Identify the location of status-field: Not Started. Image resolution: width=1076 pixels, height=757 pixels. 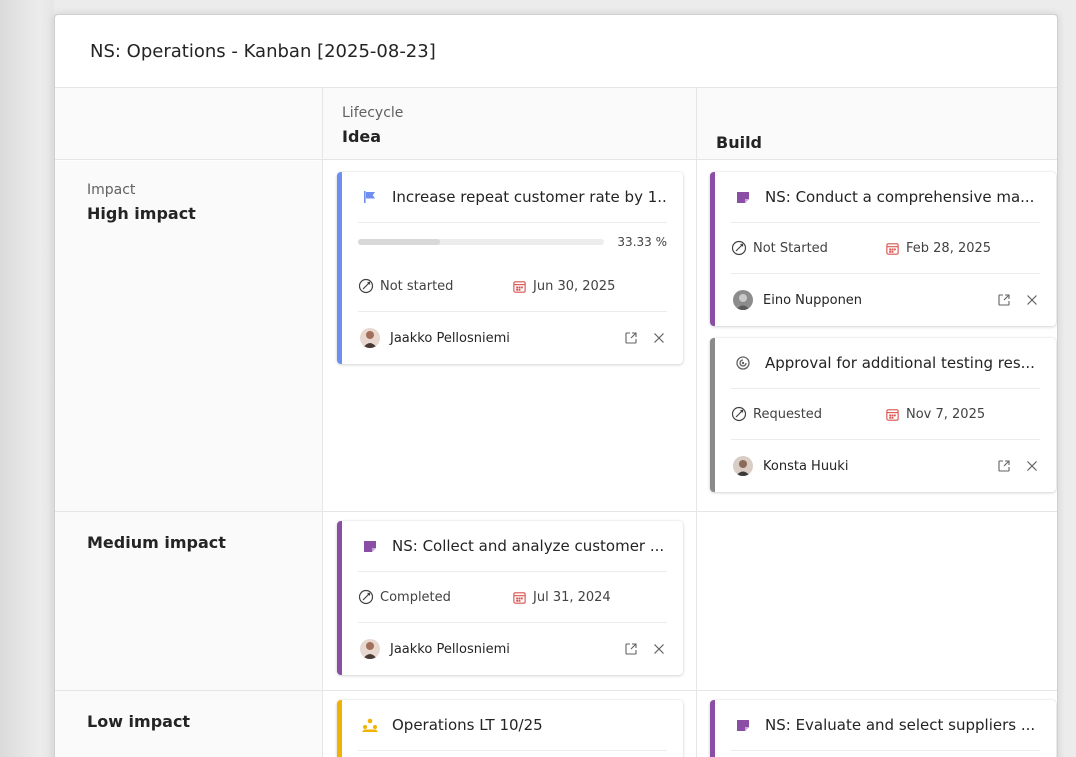
(808, 248).